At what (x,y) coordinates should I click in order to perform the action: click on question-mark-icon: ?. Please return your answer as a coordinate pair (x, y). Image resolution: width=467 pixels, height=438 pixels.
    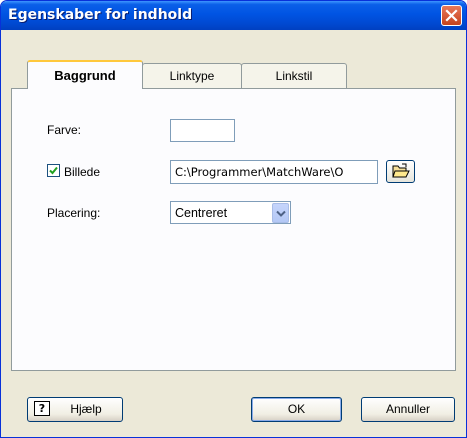
    Looking at the image, I should click on (42, 408).